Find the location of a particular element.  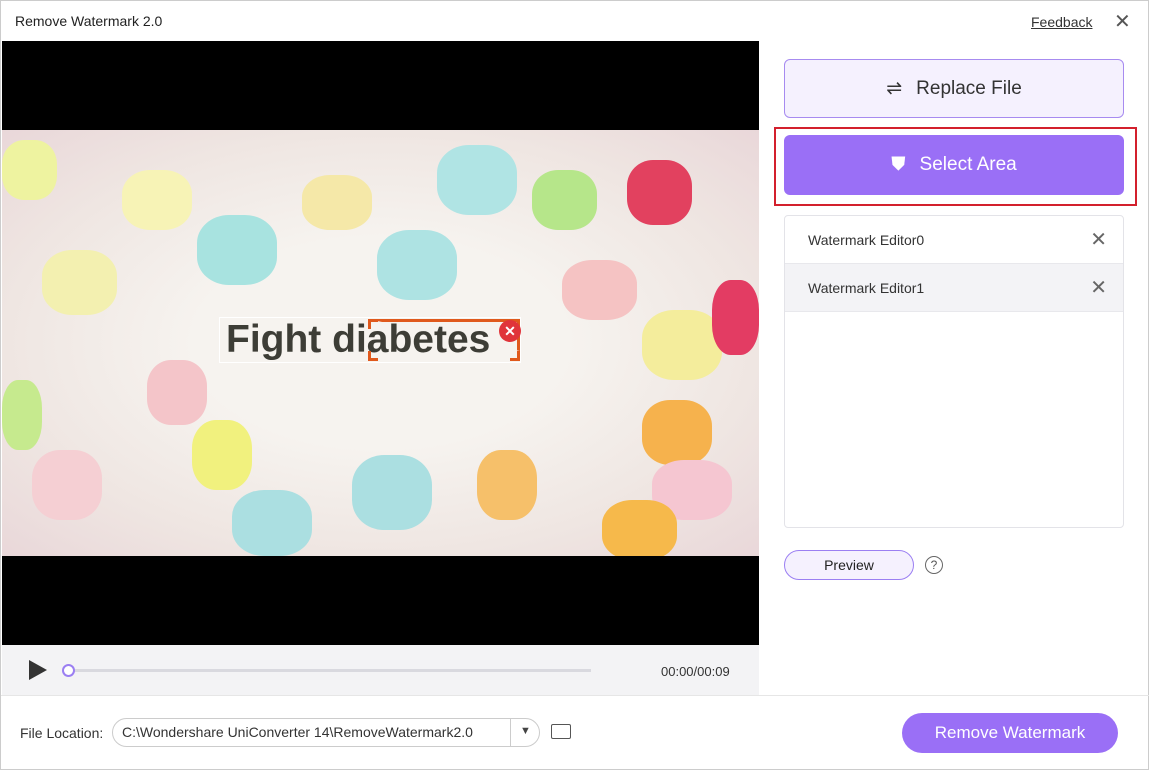

folder-icon is located at coordinates (561, 731).